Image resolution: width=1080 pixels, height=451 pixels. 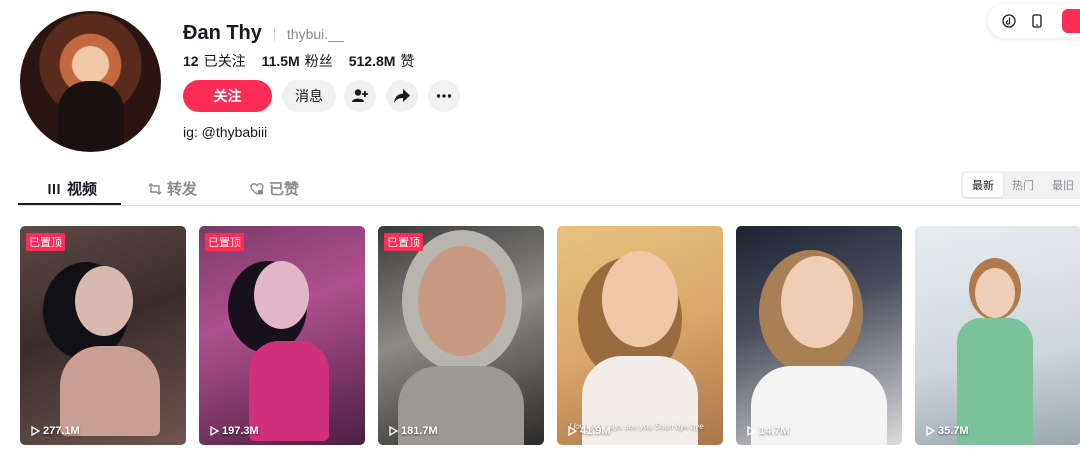 I want to click on stat-followers: 11.5M 粉丝, so click(x=297, y=61).